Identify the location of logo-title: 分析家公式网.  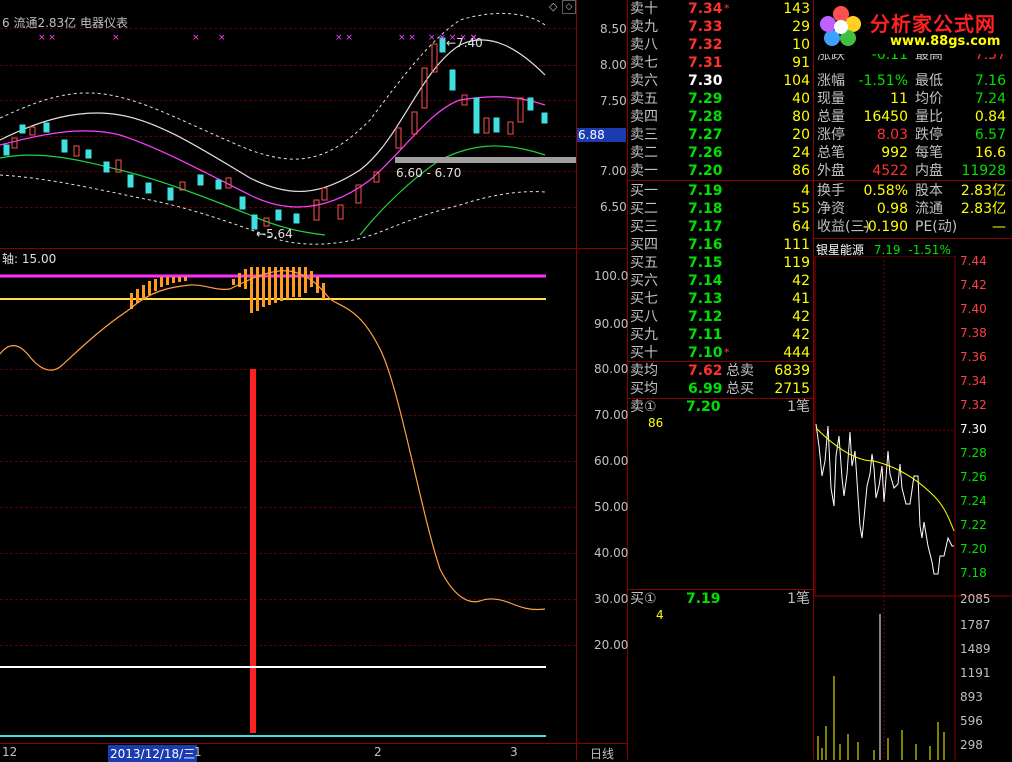
(933, 24).